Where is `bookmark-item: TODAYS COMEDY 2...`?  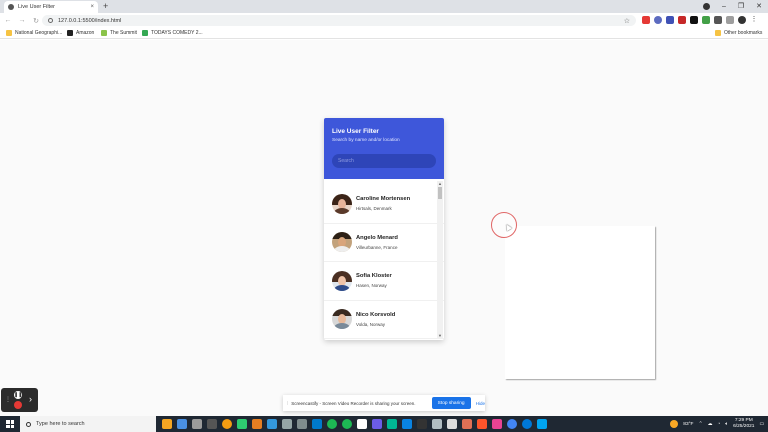 bookmark-item: TODAYS COMEDY 2... is located at coordinates (172, 33).